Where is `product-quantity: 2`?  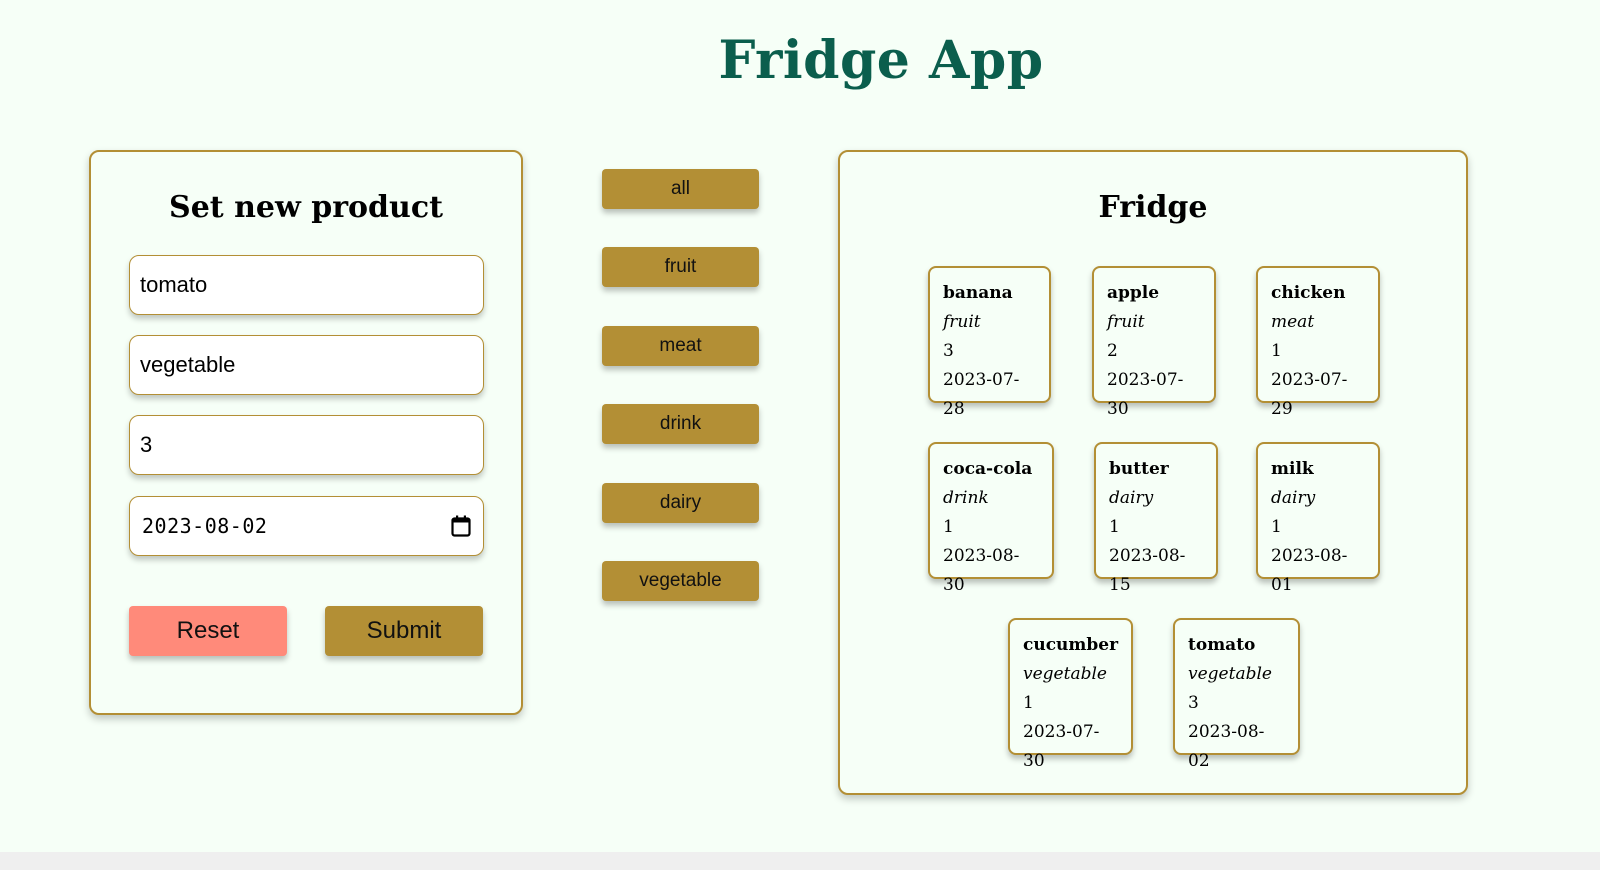 product-quantity: 2 is located at coordinates (1112, 351).